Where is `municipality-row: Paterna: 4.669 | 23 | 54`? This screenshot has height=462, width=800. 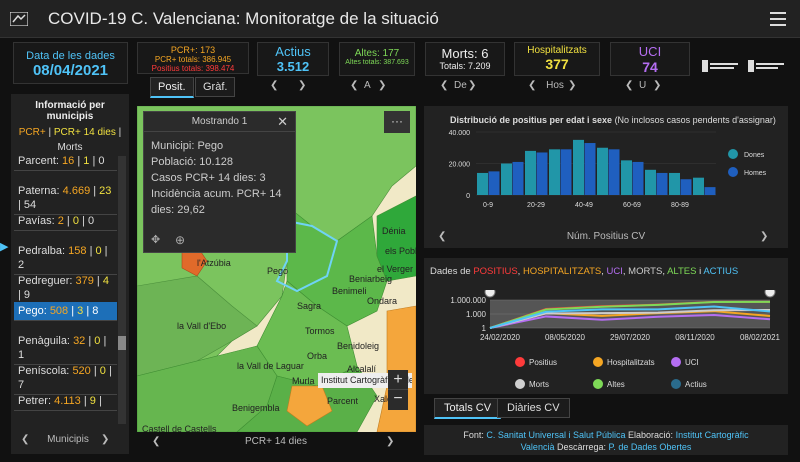 municipality-row: Paterna: 4.669 | 23 | 54 is located at coordinates (65, 198).